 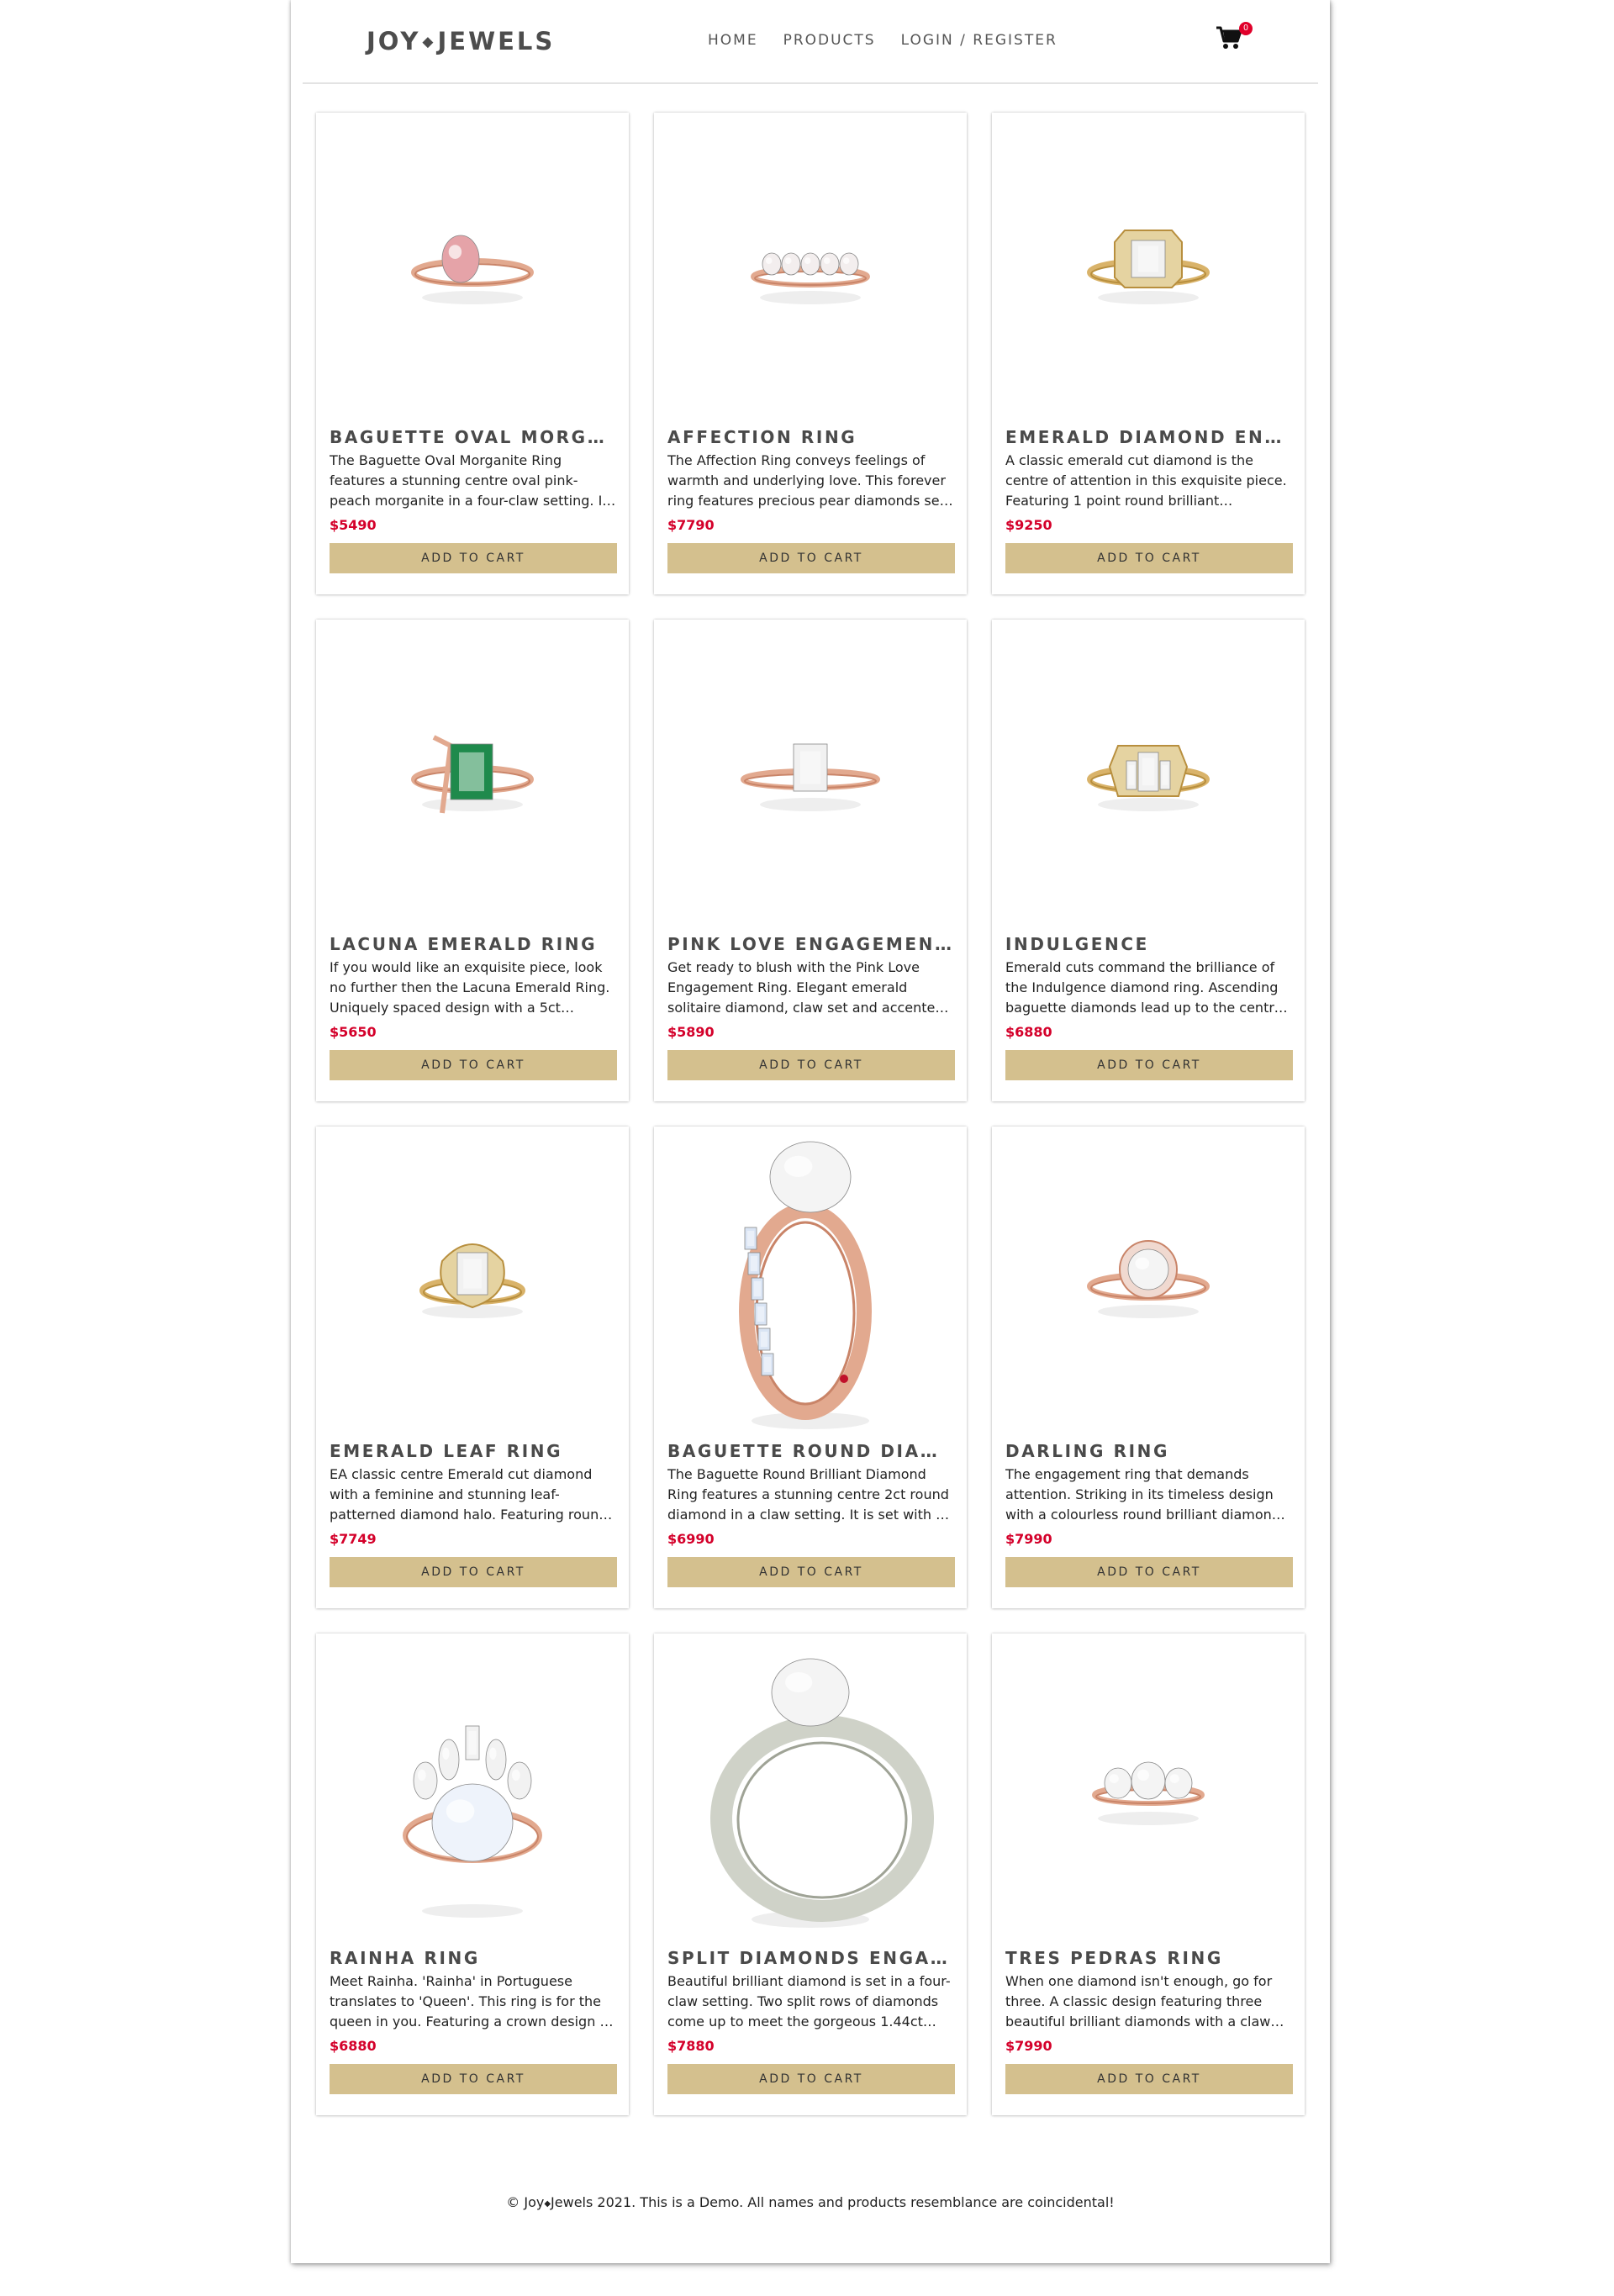 I want to click on product-title: PINK LOVE ENGAGEMENT RING, so click(x=811, y=944).